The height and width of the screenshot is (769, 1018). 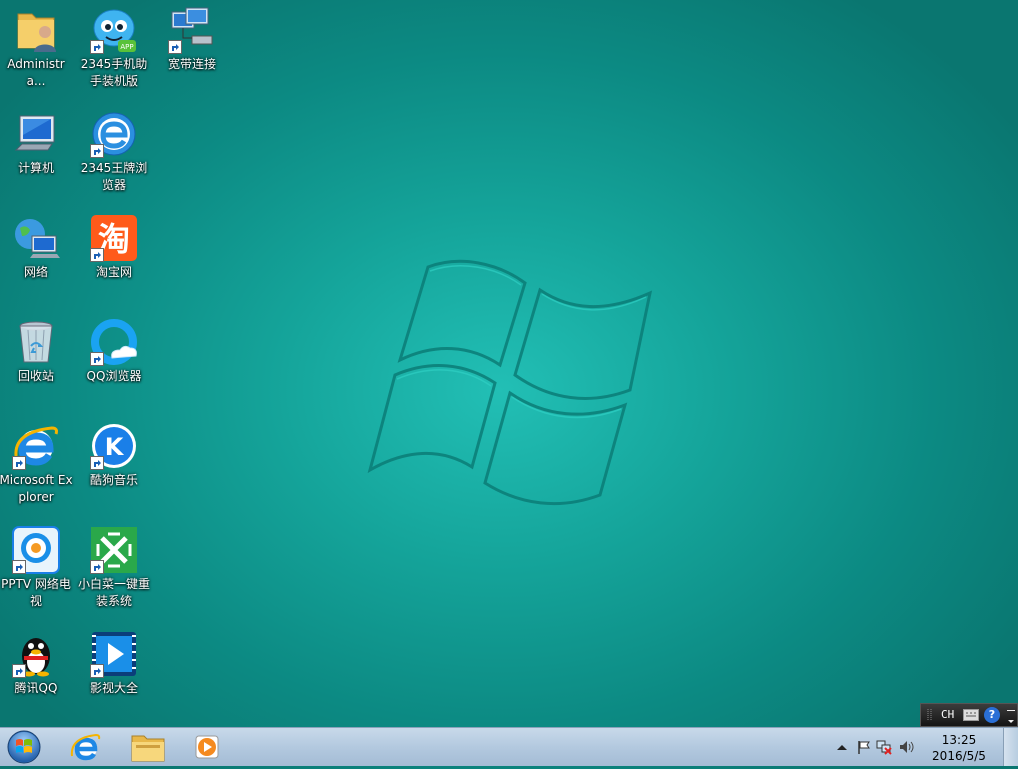 I want to click on desktop-icon-label: 网络, so click(x=35, y=272).